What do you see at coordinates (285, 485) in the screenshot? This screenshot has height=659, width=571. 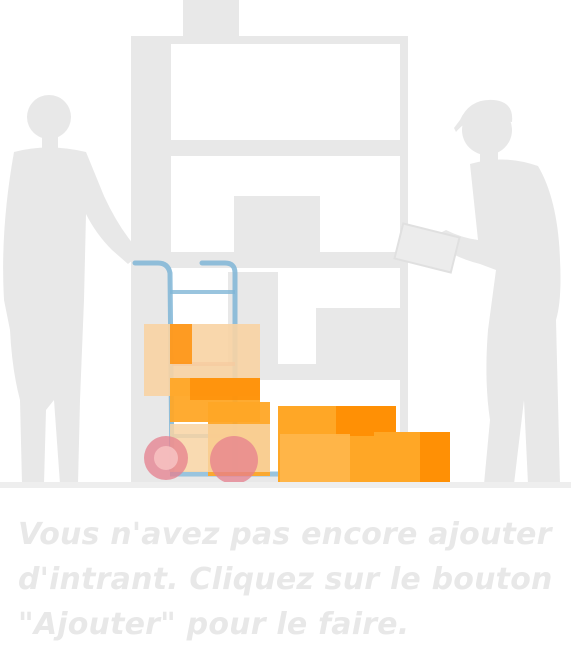 I see `floor-line` at bounding box center [285, 485].